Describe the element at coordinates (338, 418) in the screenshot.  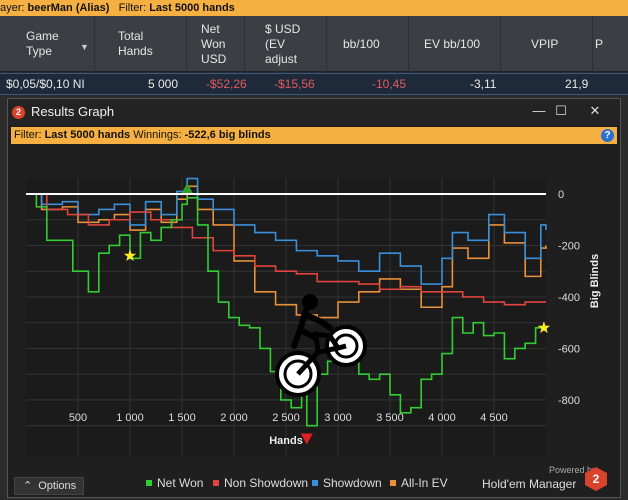
I see `x-tick-label: 3 000` at that location.